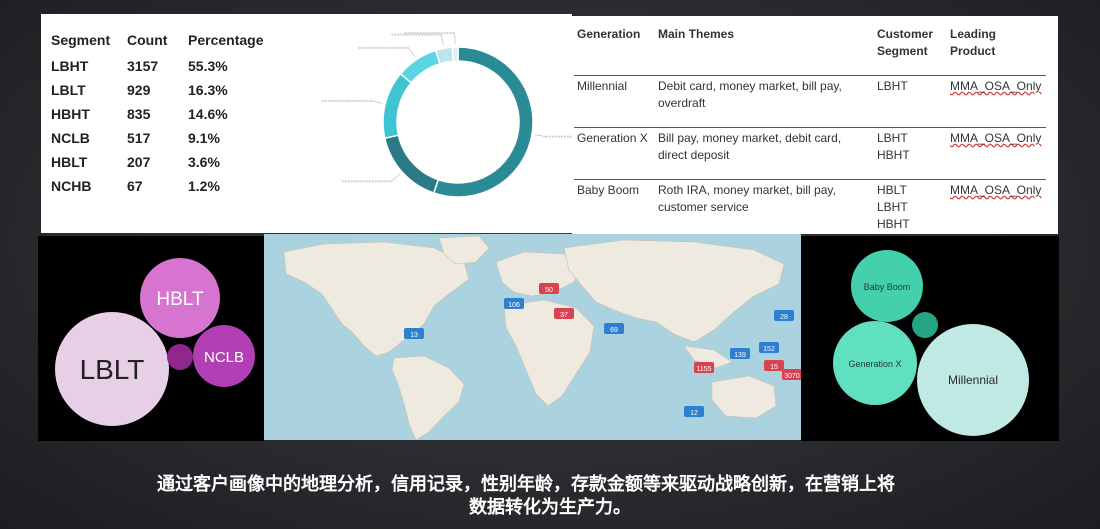 The height and width of the screenshot is (529, 1100). Describe the element at coordinates (143, 66) in the screenshot. I see `count-cell: 3157` at that location.